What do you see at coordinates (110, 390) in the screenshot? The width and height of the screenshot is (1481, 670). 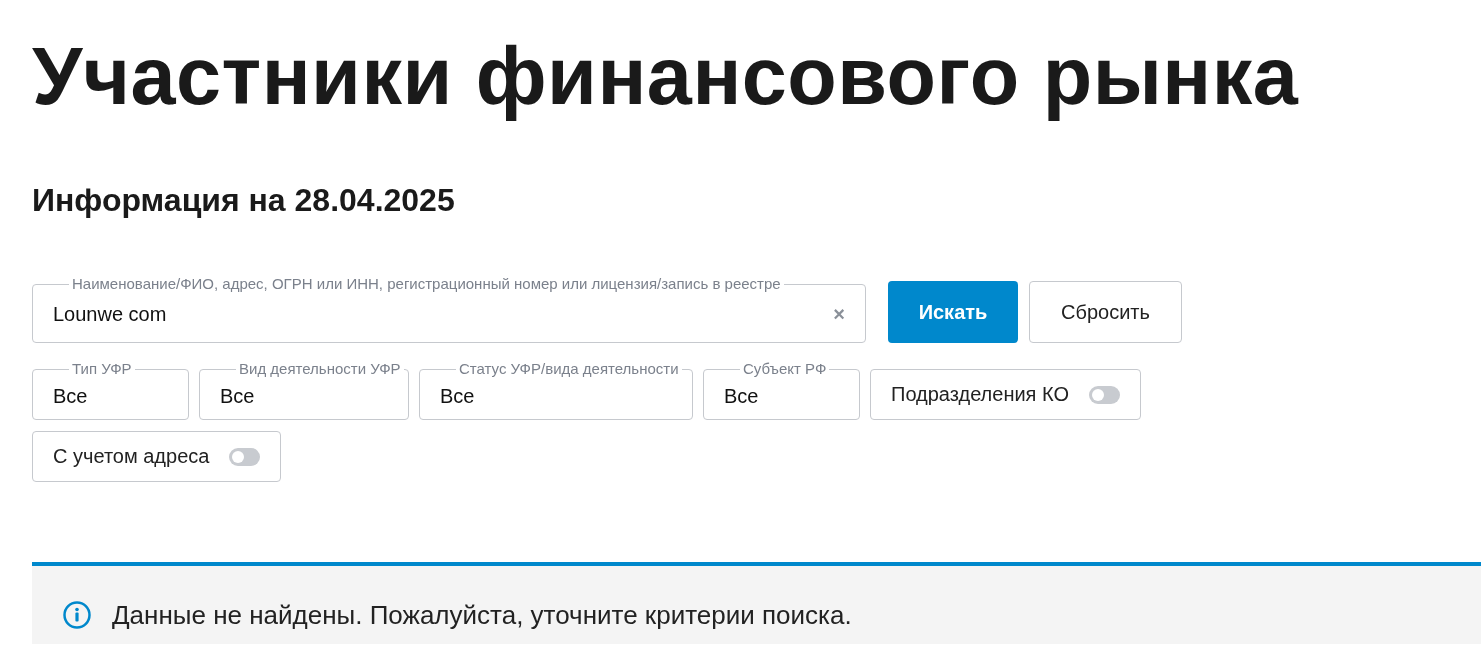 I see `select-field: Тип УФР Все` at bounding box center [110, 390].